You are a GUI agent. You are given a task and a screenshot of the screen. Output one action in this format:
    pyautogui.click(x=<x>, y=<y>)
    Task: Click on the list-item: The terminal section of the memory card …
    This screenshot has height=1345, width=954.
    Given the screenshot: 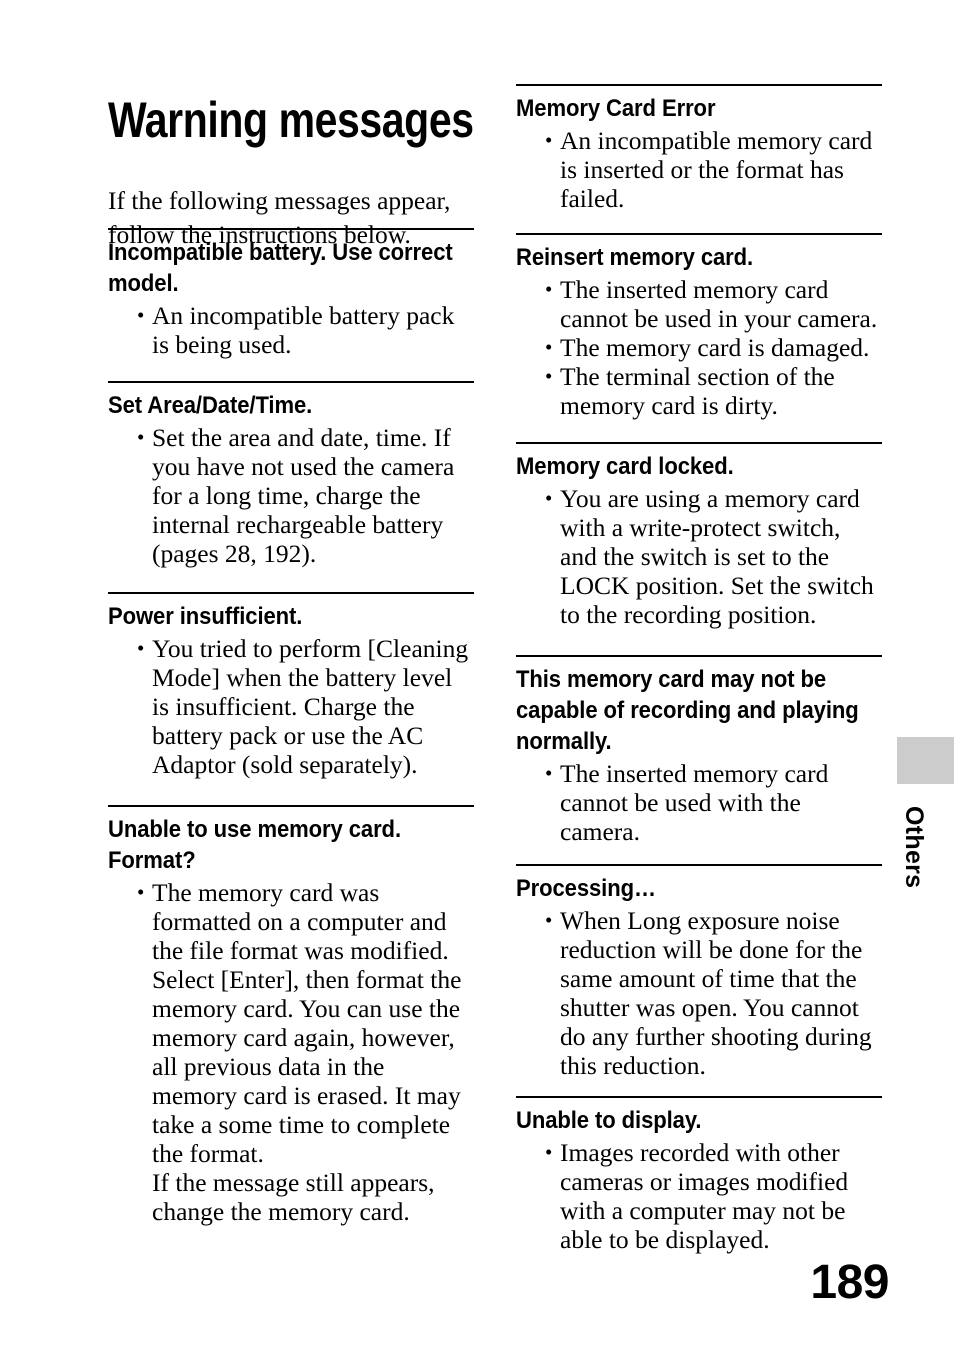 What is the action you would take?
    pyautogui.click(x=699, y=391)
    